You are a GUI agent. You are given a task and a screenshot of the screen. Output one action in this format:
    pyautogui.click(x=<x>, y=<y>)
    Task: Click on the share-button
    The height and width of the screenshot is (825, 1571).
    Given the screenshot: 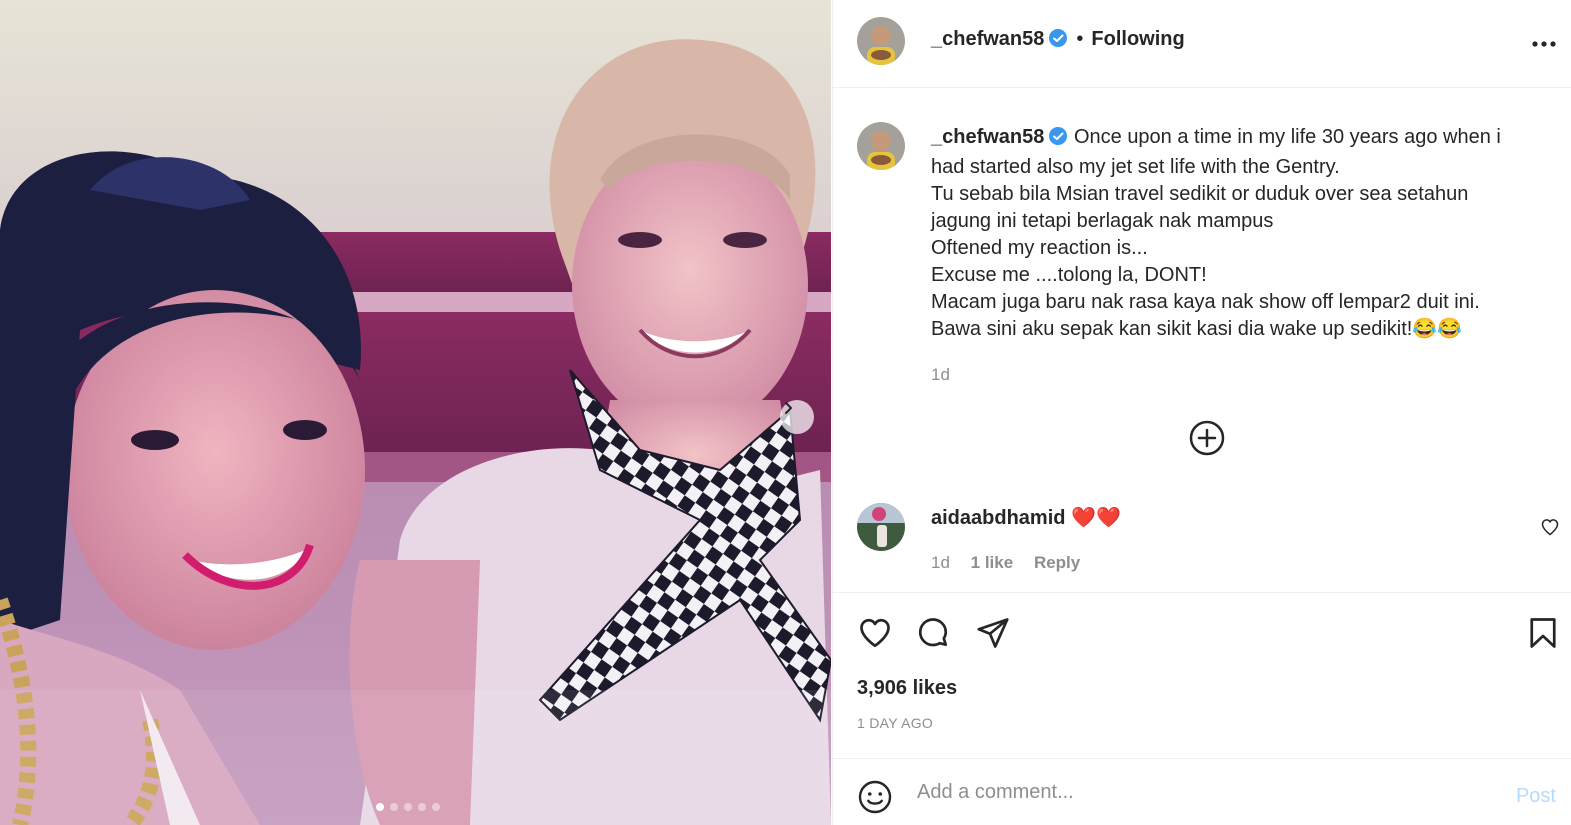 What is the action you would take?
    pyautogui.click(x=993, y=635)
    